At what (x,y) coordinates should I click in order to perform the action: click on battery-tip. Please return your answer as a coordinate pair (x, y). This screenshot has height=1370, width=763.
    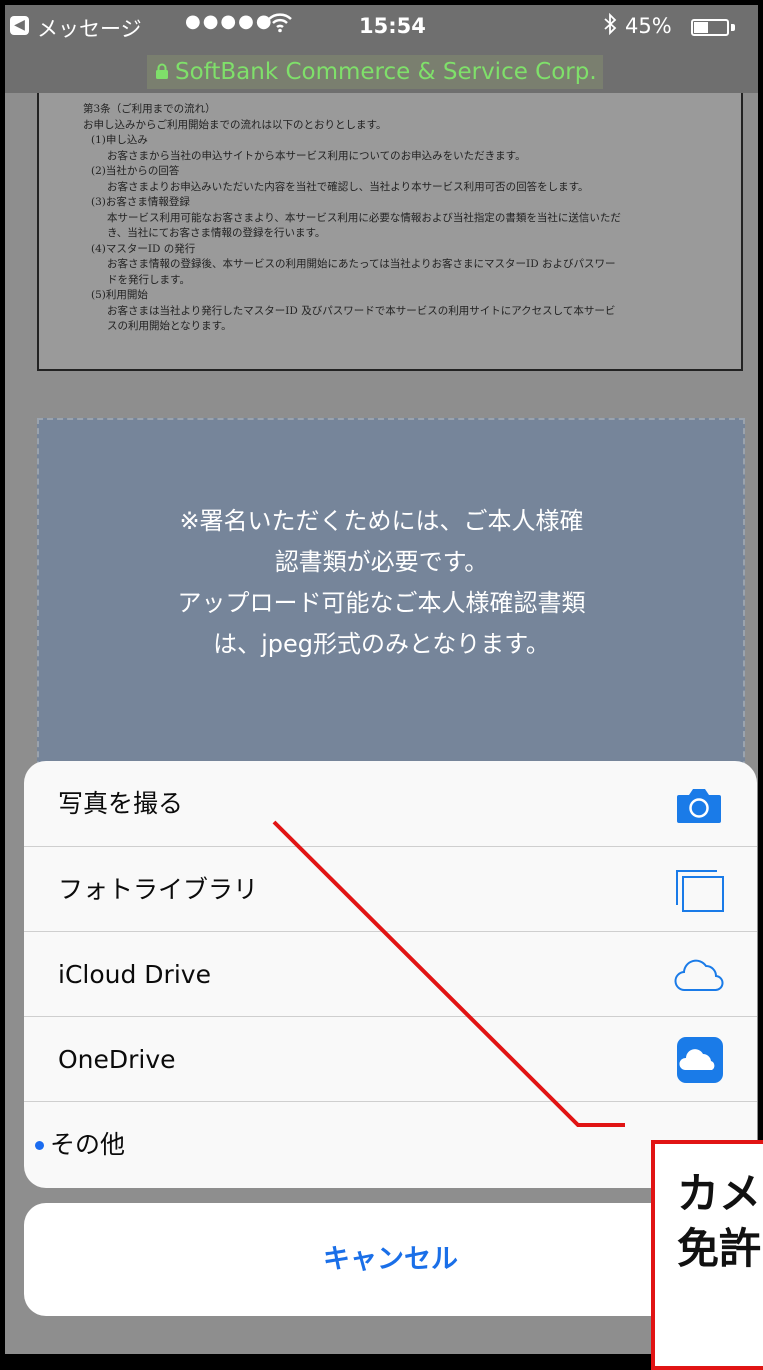
    Looking at the image, I should click on (733, 27).